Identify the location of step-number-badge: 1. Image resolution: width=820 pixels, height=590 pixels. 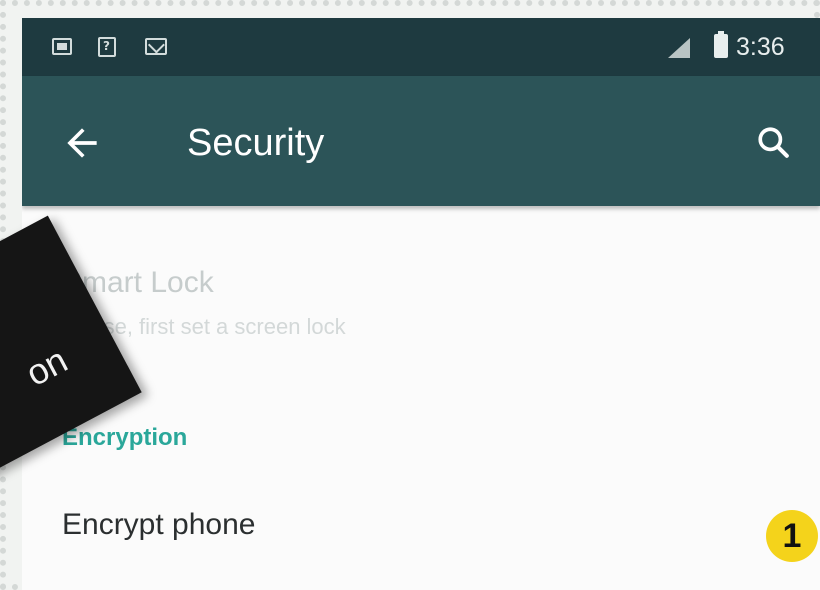
(792, 536).